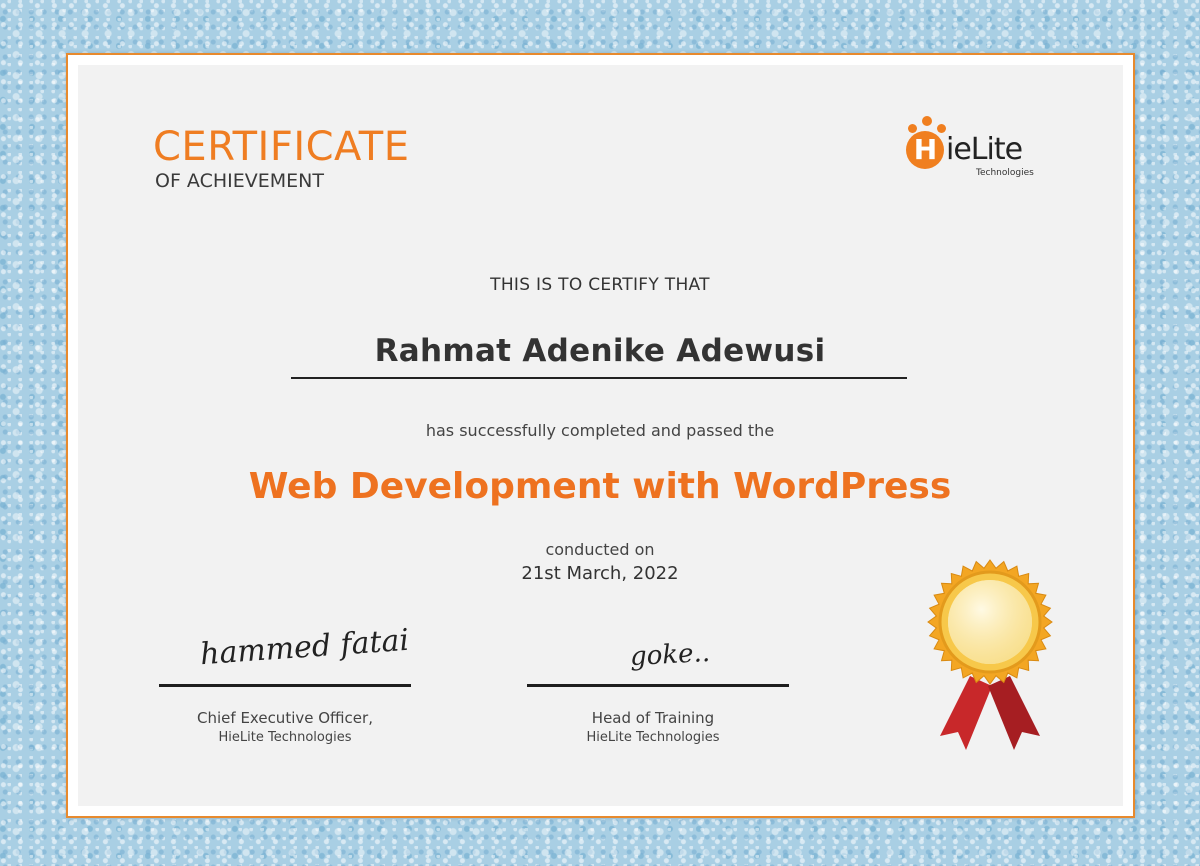 This screenshot has height=866, width=1200. What do you see at coordinates (600, 285) in the screenshot?
I see `certify-text: THIS IS TO CERTIFY THAT` at bounding box center [600, 285].